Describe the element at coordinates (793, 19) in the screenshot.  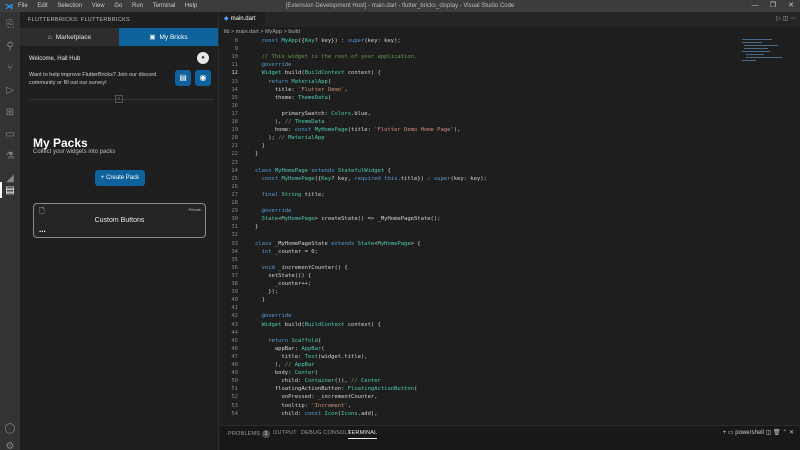
I see `more-actions-icon: ⋯` at that location.